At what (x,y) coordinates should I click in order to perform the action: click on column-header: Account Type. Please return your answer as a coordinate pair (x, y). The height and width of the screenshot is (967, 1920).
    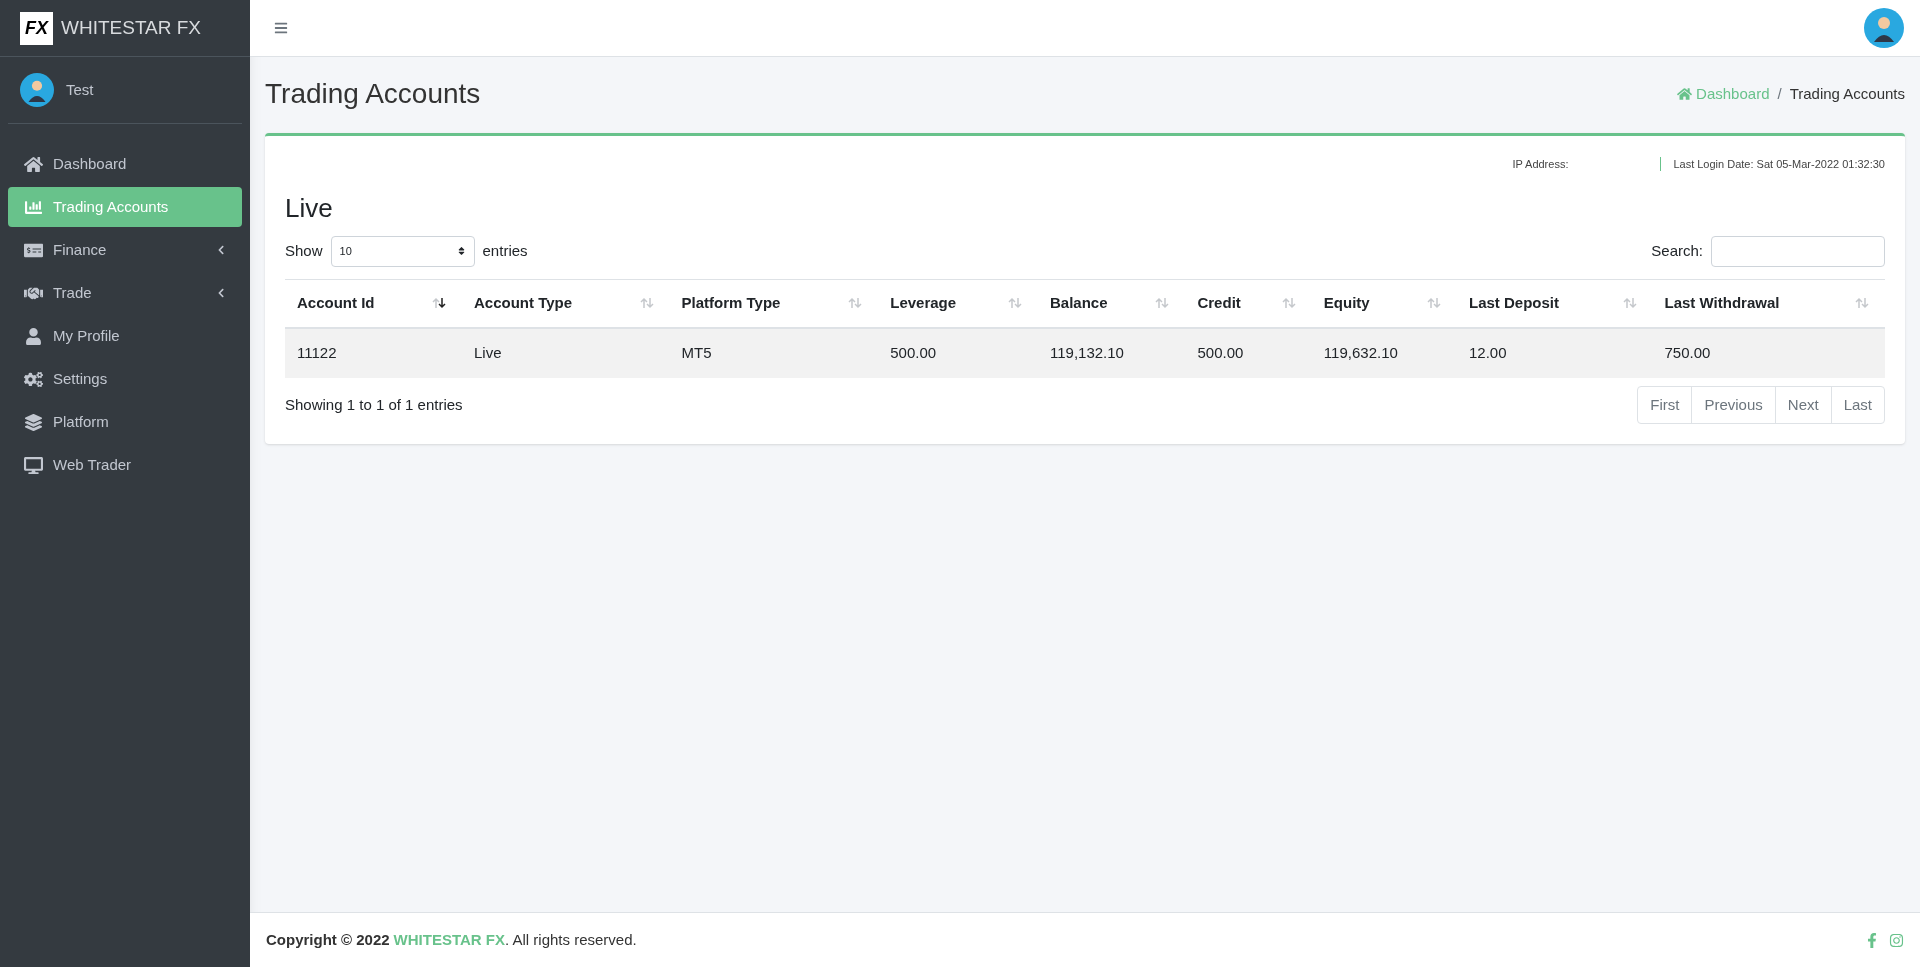
    Looking at the image, I should click on (566, 303).